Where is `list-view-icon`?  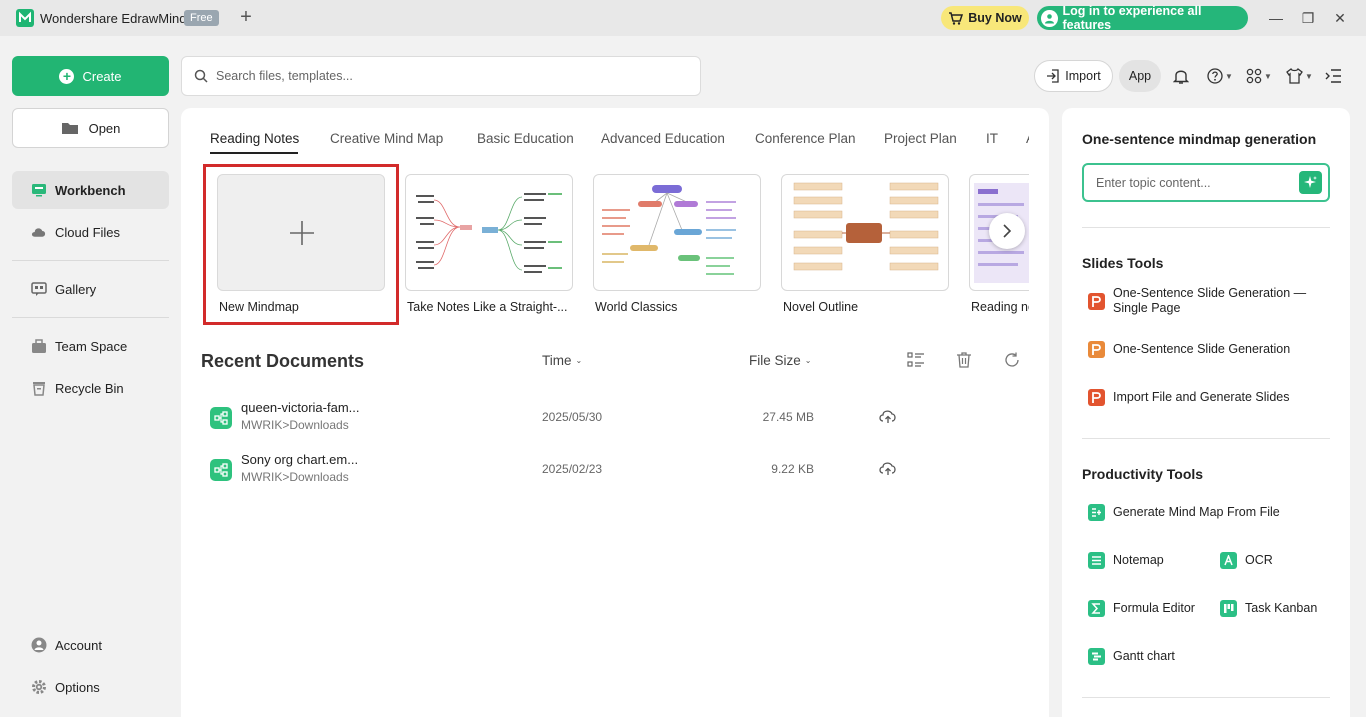
list-view-icon is located at coordinates (916, 360).